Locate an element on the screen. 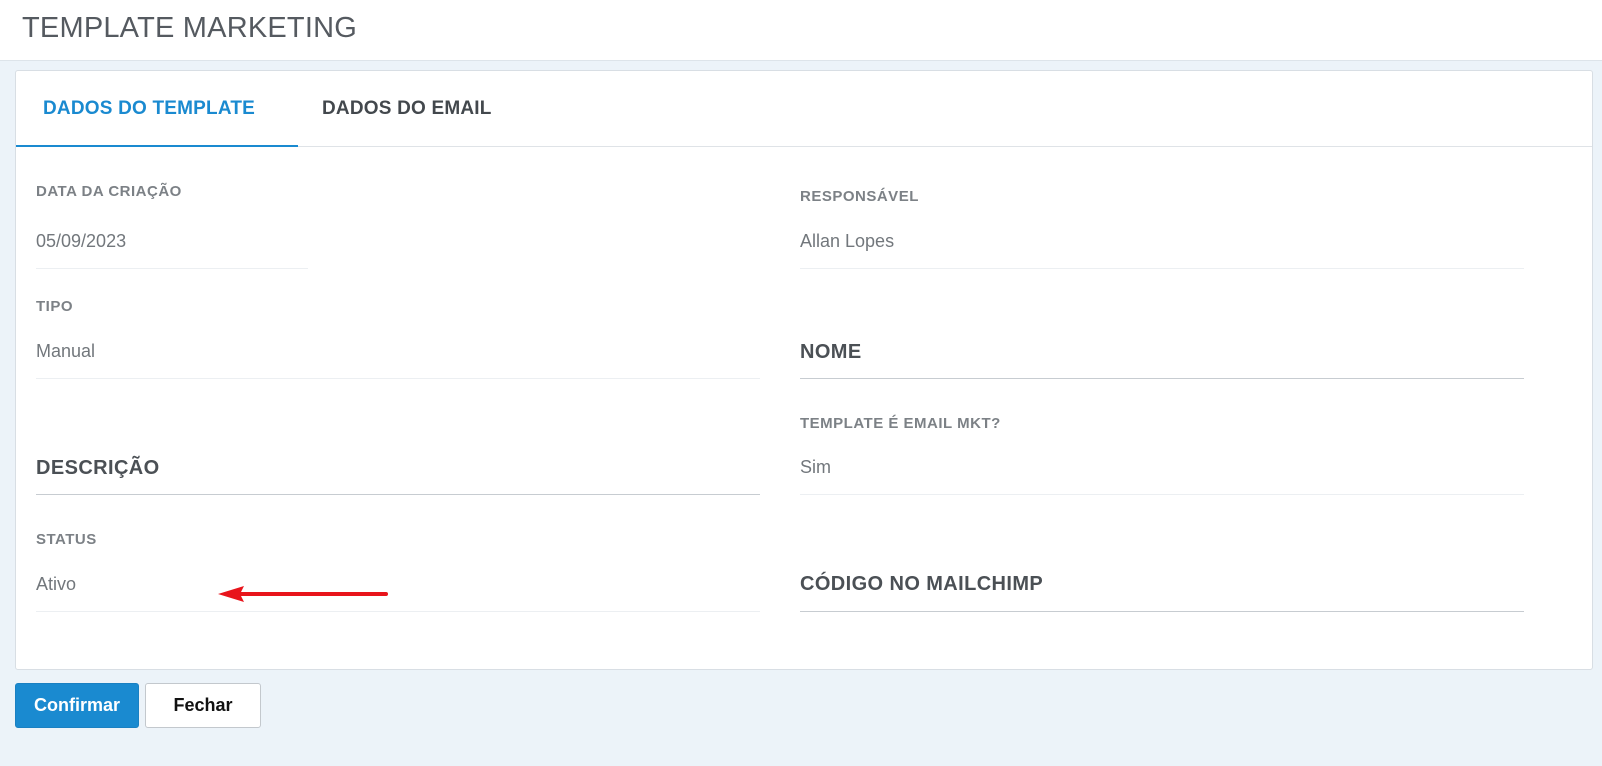 The width and height of the screenshot is (1602, 766). nome-field-underline is located at coordinates (1162, 378).